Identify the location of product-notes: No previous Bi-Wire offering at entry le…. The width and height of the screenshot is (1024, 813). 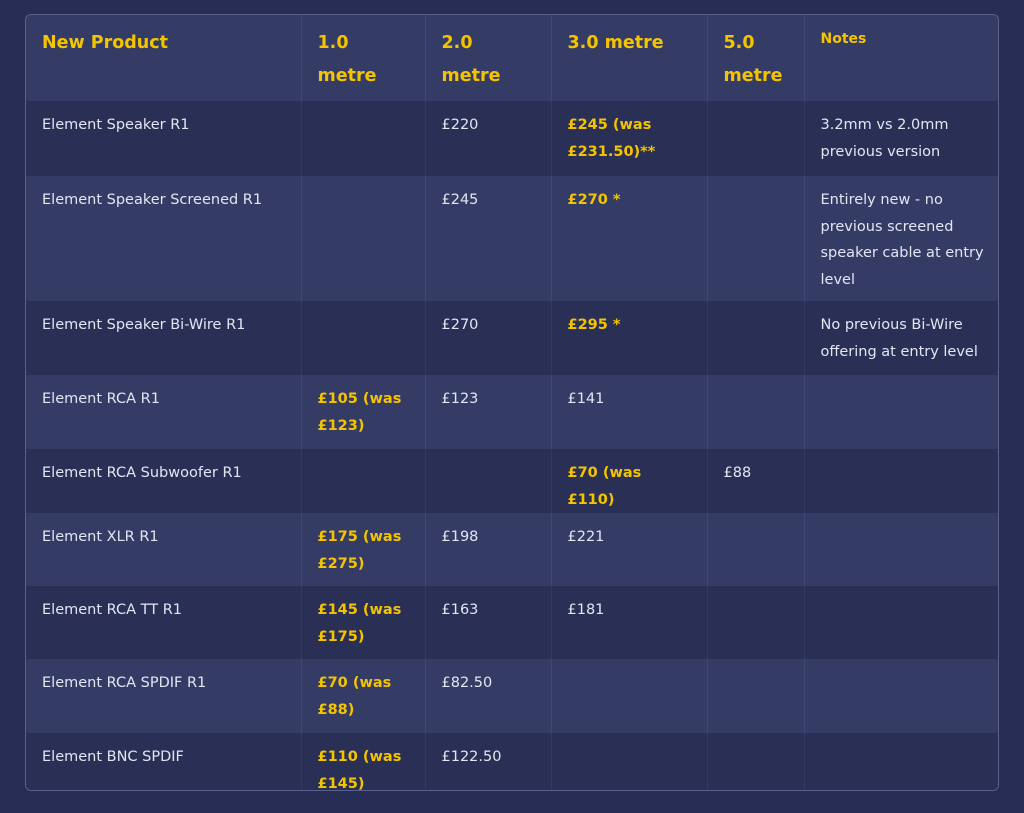
(899, 338).